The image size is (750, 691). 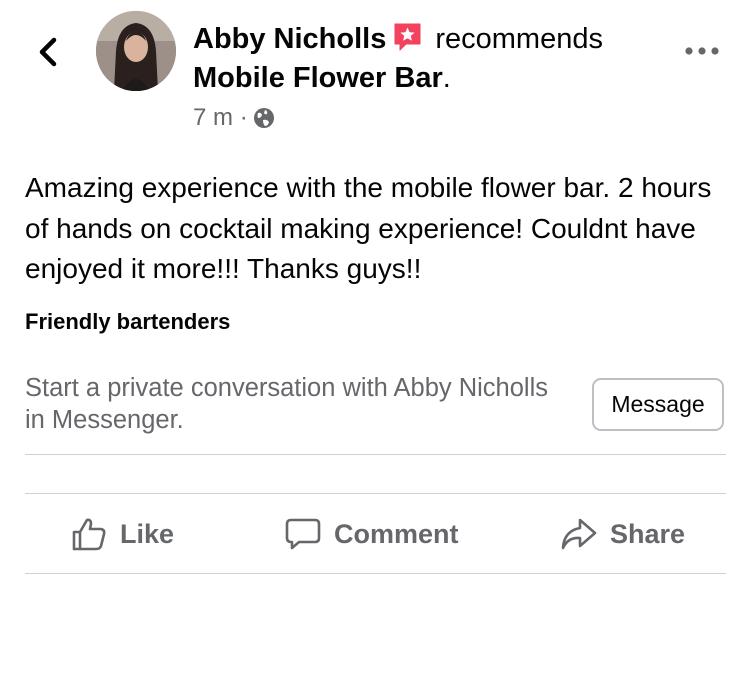 What do you see at coordinates (128, 321) in the screenshot?
I see `recommendation-tag: Friendly bartenders` at bounding box center [128, 321].